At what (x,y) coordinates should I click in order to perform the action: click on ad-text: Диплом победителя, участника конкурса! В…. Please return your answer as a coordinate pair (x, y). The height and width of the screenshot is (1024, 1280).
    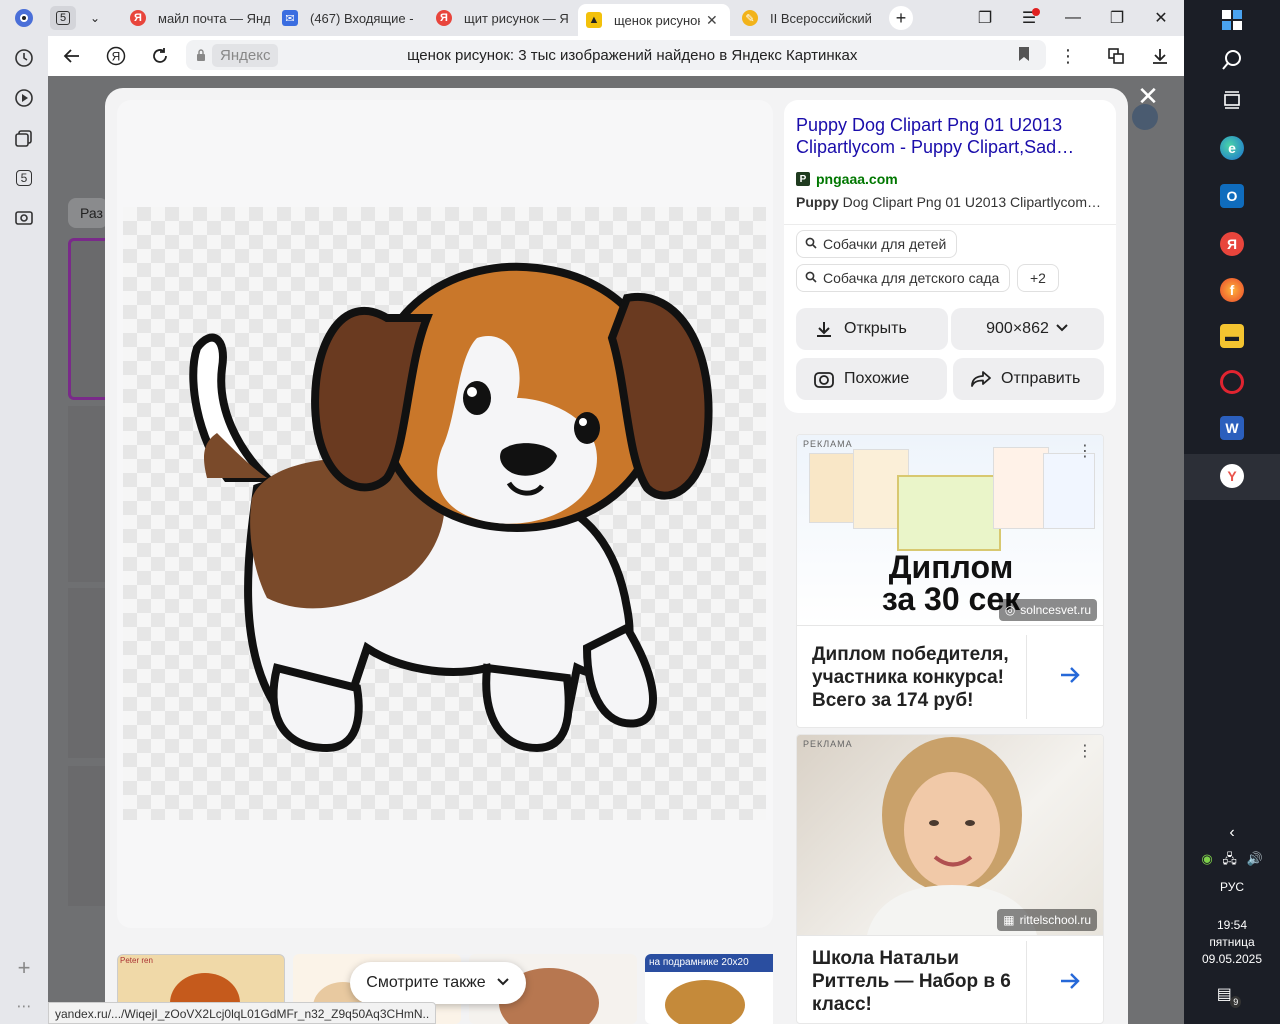
    Looking at the image, I should click on (917, 677).